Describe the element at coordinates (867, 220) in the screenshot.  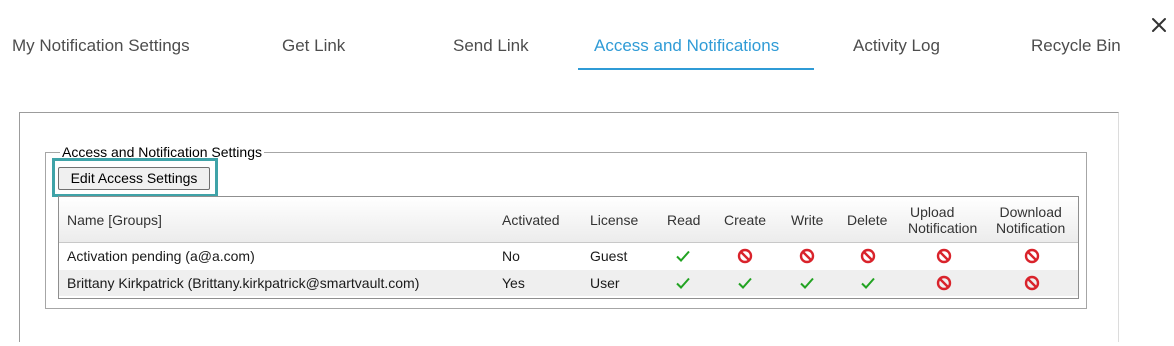
I see `header-delete: Delete` at that location.